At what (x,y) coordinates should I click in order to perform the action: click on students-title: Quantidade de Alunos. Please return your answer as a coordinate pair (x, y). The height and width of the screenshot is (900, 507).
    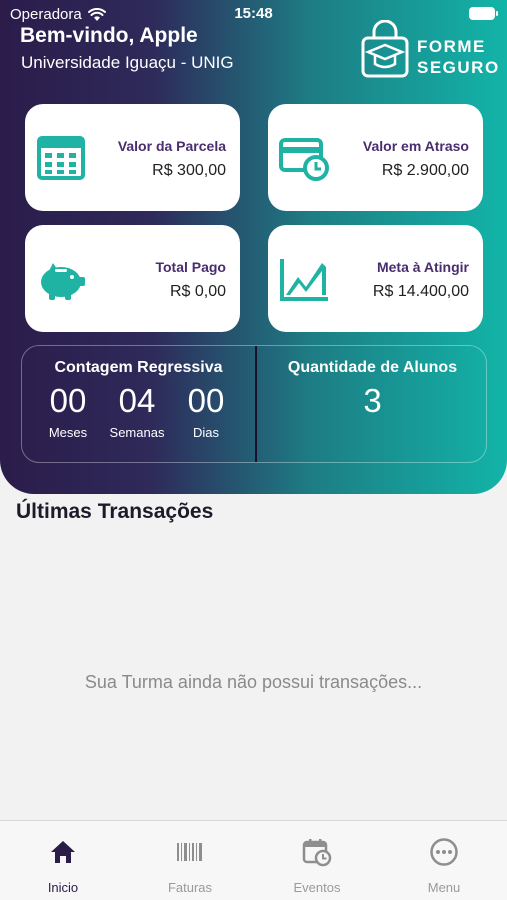
    Looking at the image, I should click on (372, 367).